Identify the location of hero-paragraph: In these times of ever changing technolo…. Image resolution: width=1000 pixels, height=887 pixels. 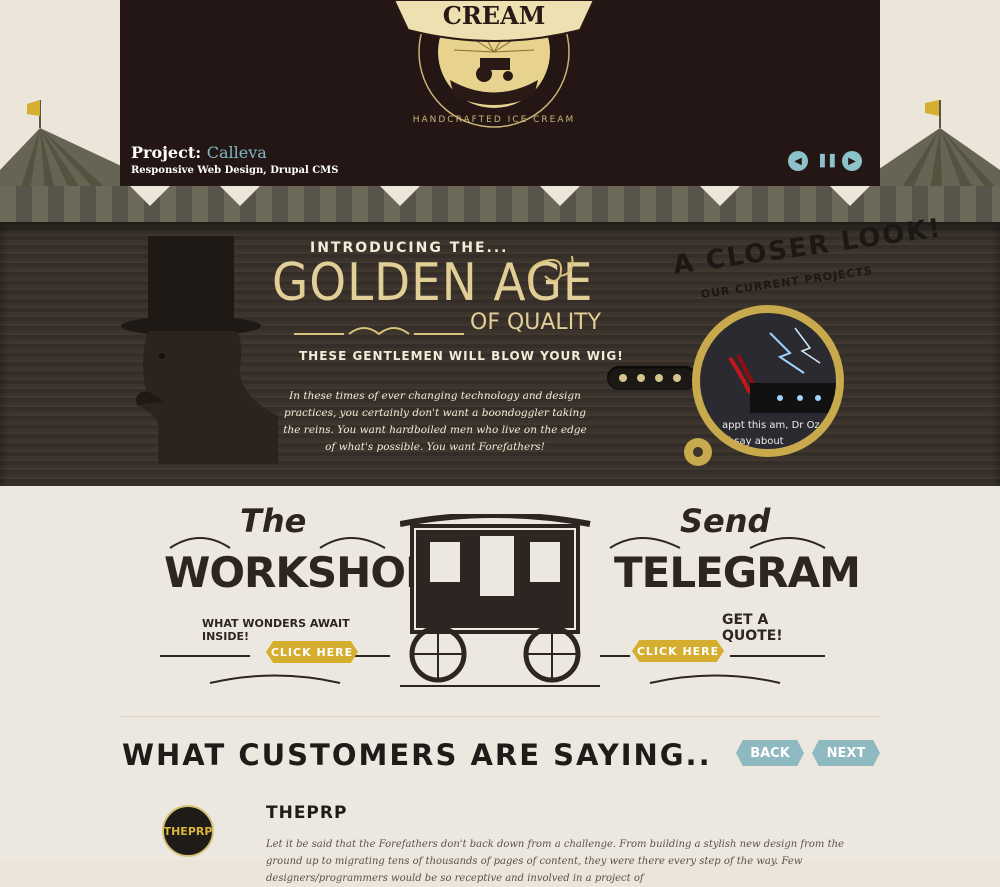
(435, 421).